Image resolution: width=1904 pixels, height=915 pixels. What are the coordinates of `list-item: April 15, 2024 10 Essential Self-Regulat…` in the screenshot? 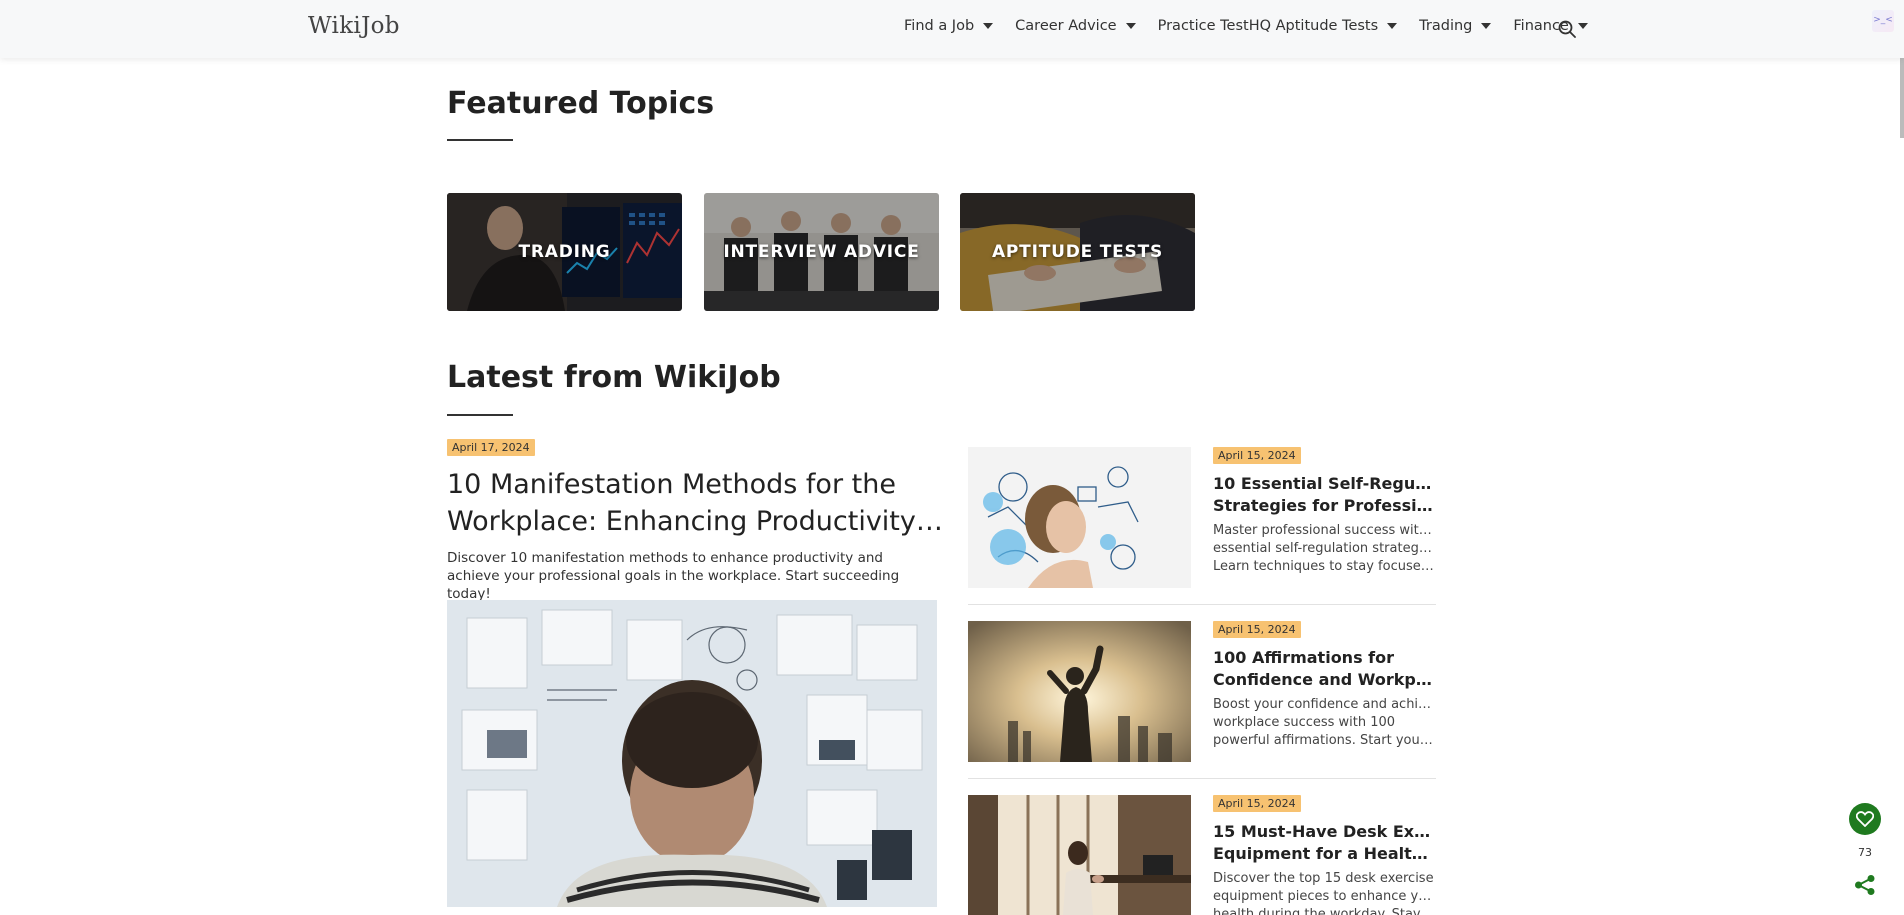 It's located at (1202, 527).